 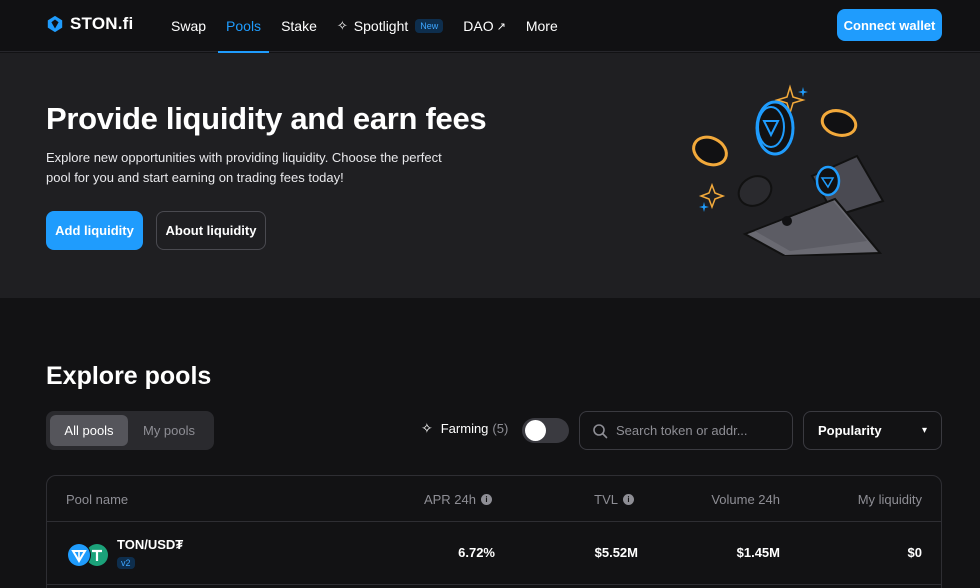 I want to click on about-liquidity-button: About liquidity, so click(x=211, y=230).